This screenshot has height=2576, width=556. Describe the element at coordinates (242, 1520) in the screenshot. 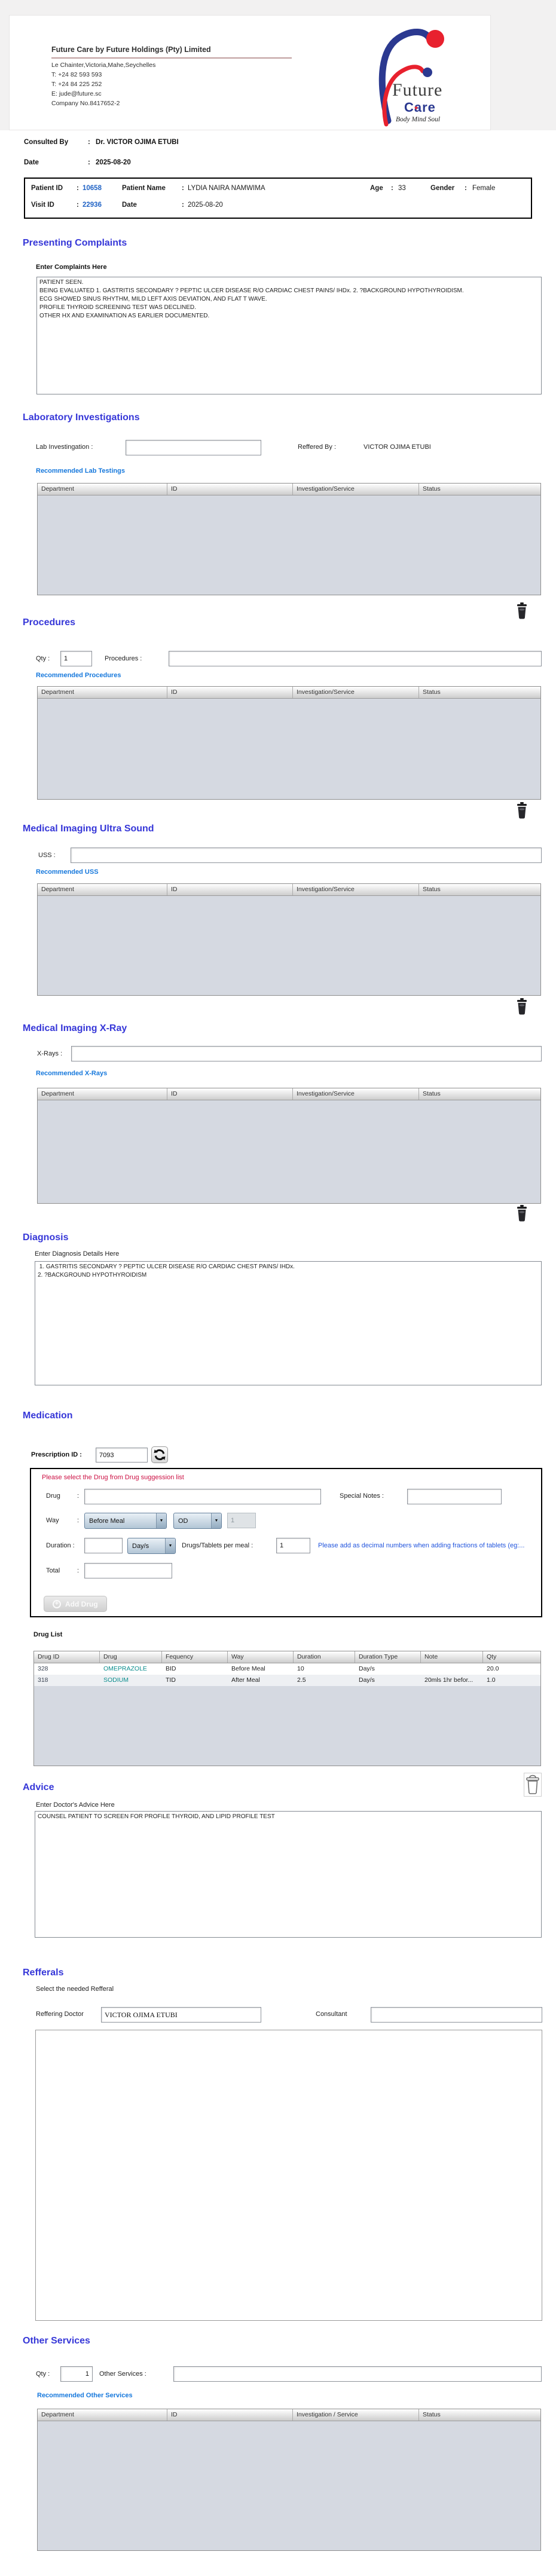

I see `per-meal-disabled-input` at that location.